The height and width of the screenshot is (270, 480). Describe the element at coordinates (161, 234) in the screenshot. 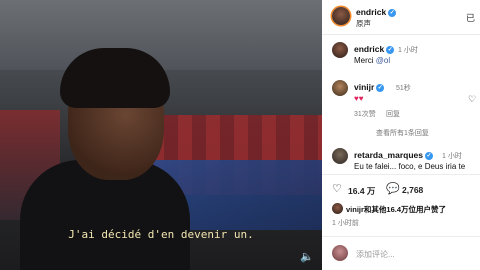

I see `video-subtitle: J'ai décidé d'en devenir un.` at that location.